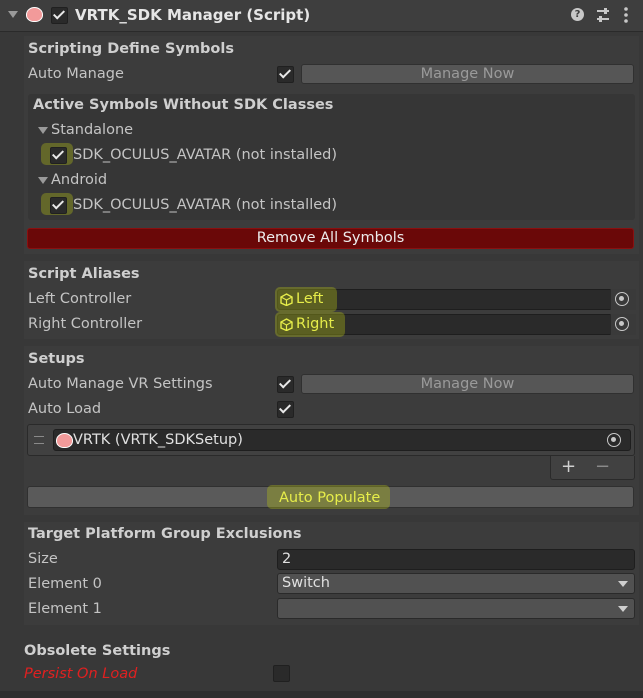 This screenshot has height=698, width=643. What do you see at coordinates (65, 584) in the screenshot?
I see `element-0-label: Element 0` at bounding box center [65, 584].